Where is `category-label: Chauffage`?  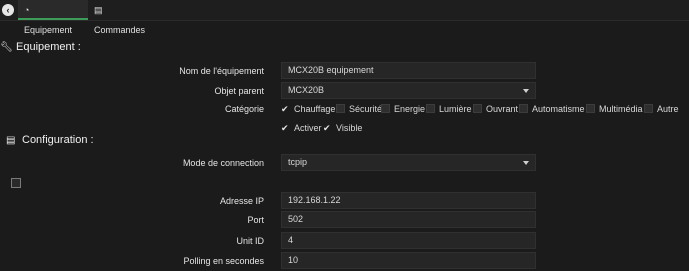 category-label: Chauffage is located at coordinates (315, 109).